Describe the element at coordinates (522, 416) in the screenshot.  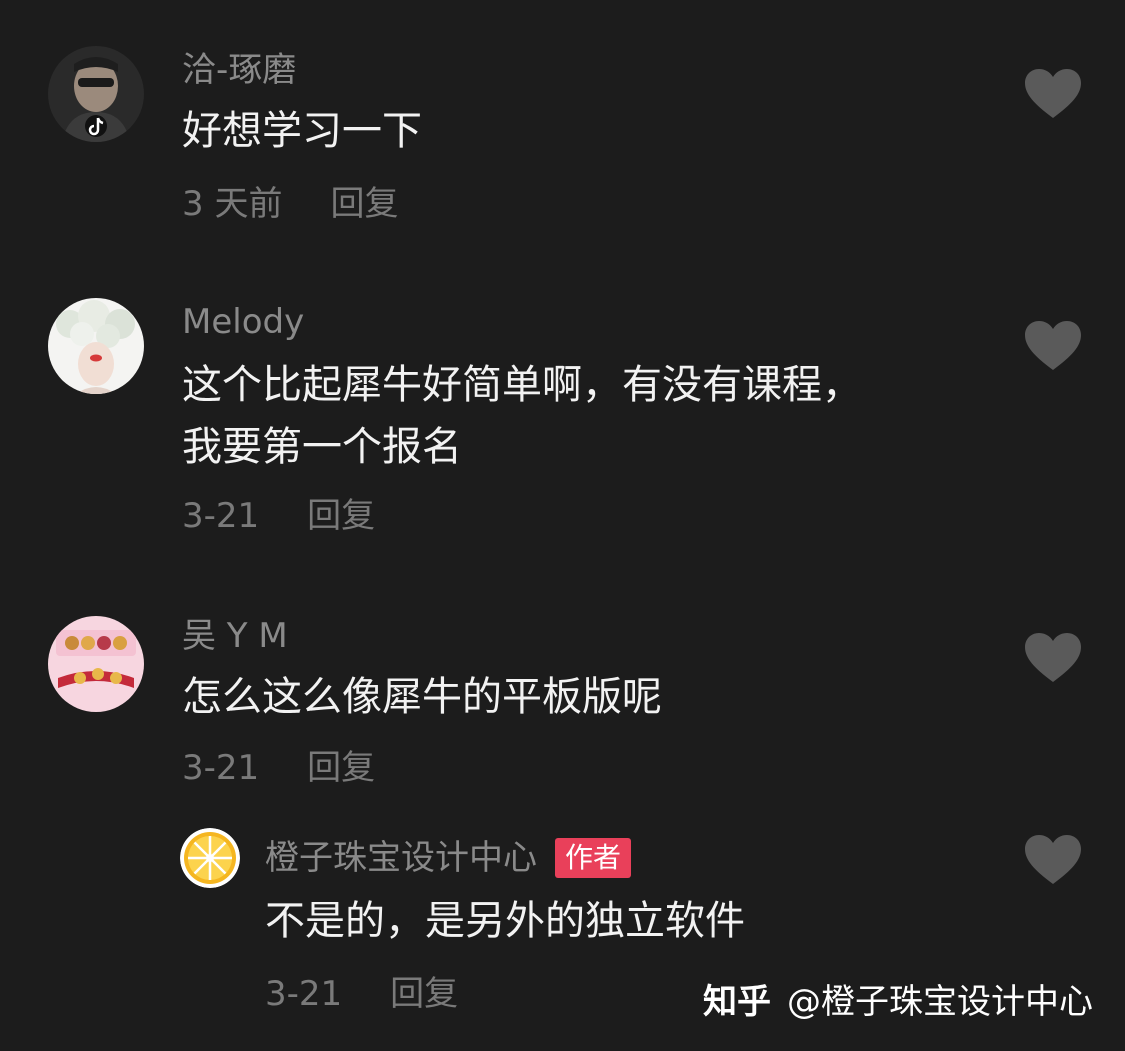
I see `comment-text: 这个比起犀牛好简单啊，有没有课程， 我要第一个报名` at that location.